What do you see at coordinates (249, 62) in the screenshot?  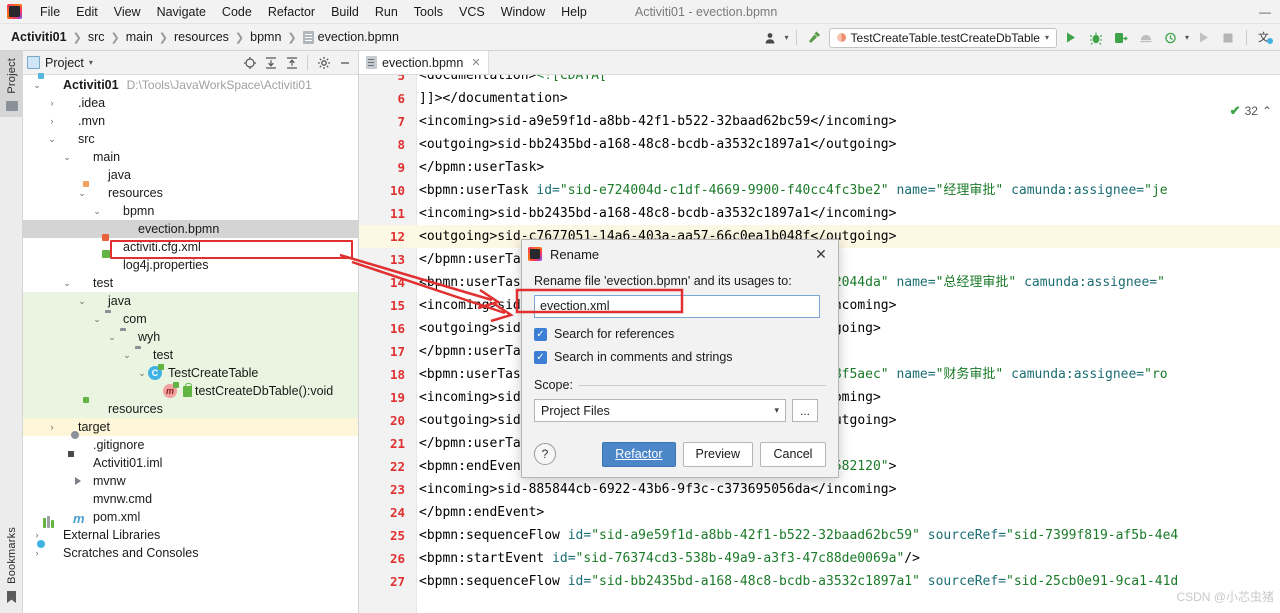 I see `locate-icon` at bounding box center [249, 62].